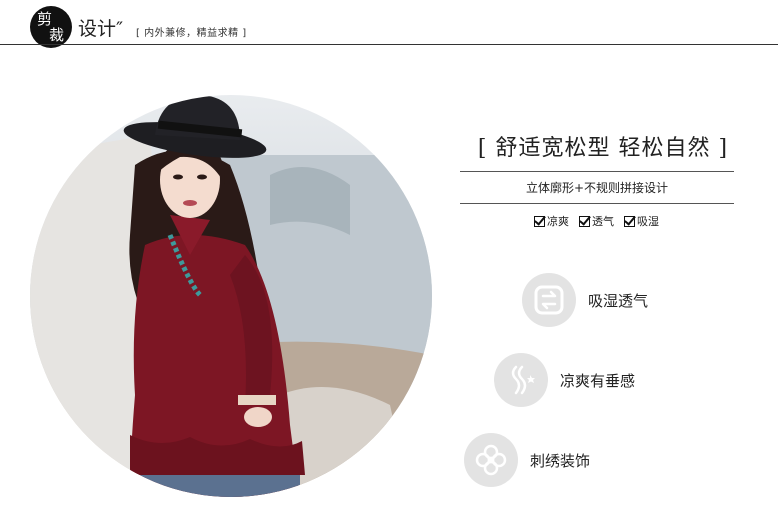 The width and height of the screenshot is (778, 532). Describe the element at coordinates (603, 221) in the screenshot. I see `feature-label: 透气` at that location.